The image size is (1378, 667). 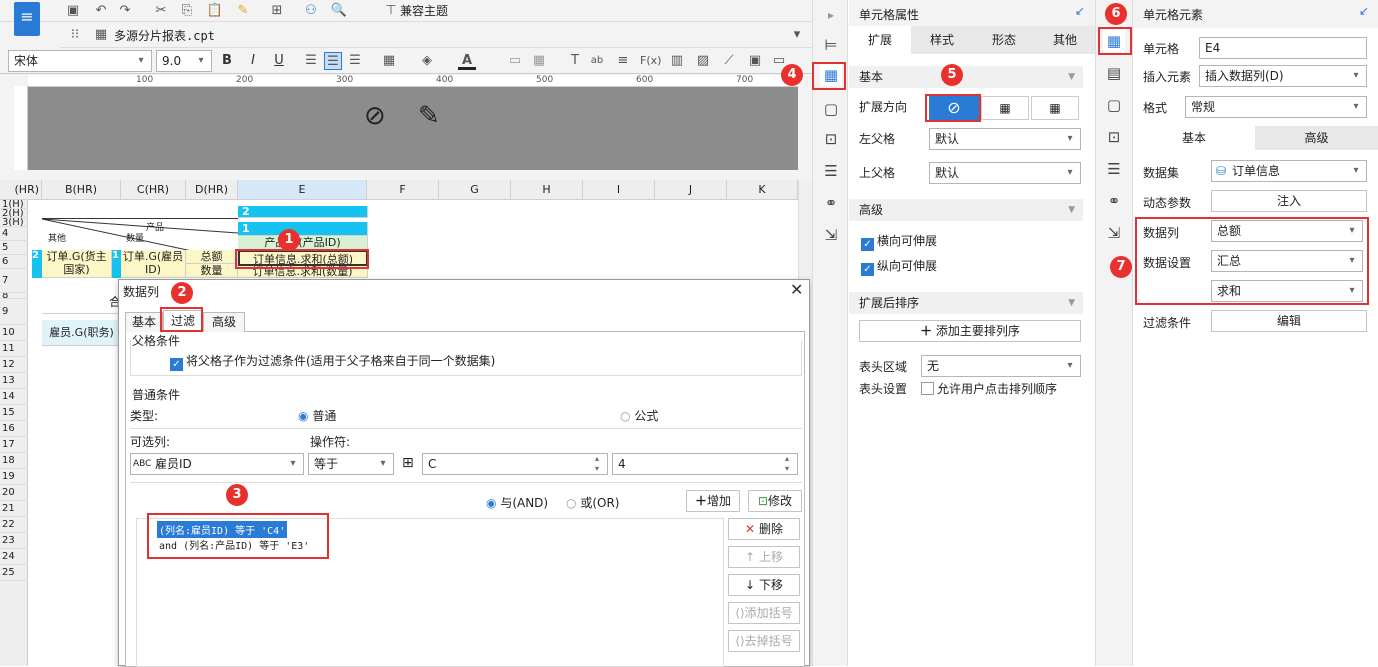 What do you see at coordinates (831, 15) in the screenshot?
I see `collapse-arrow-icon: ▸` at bounding box center [831, 15].